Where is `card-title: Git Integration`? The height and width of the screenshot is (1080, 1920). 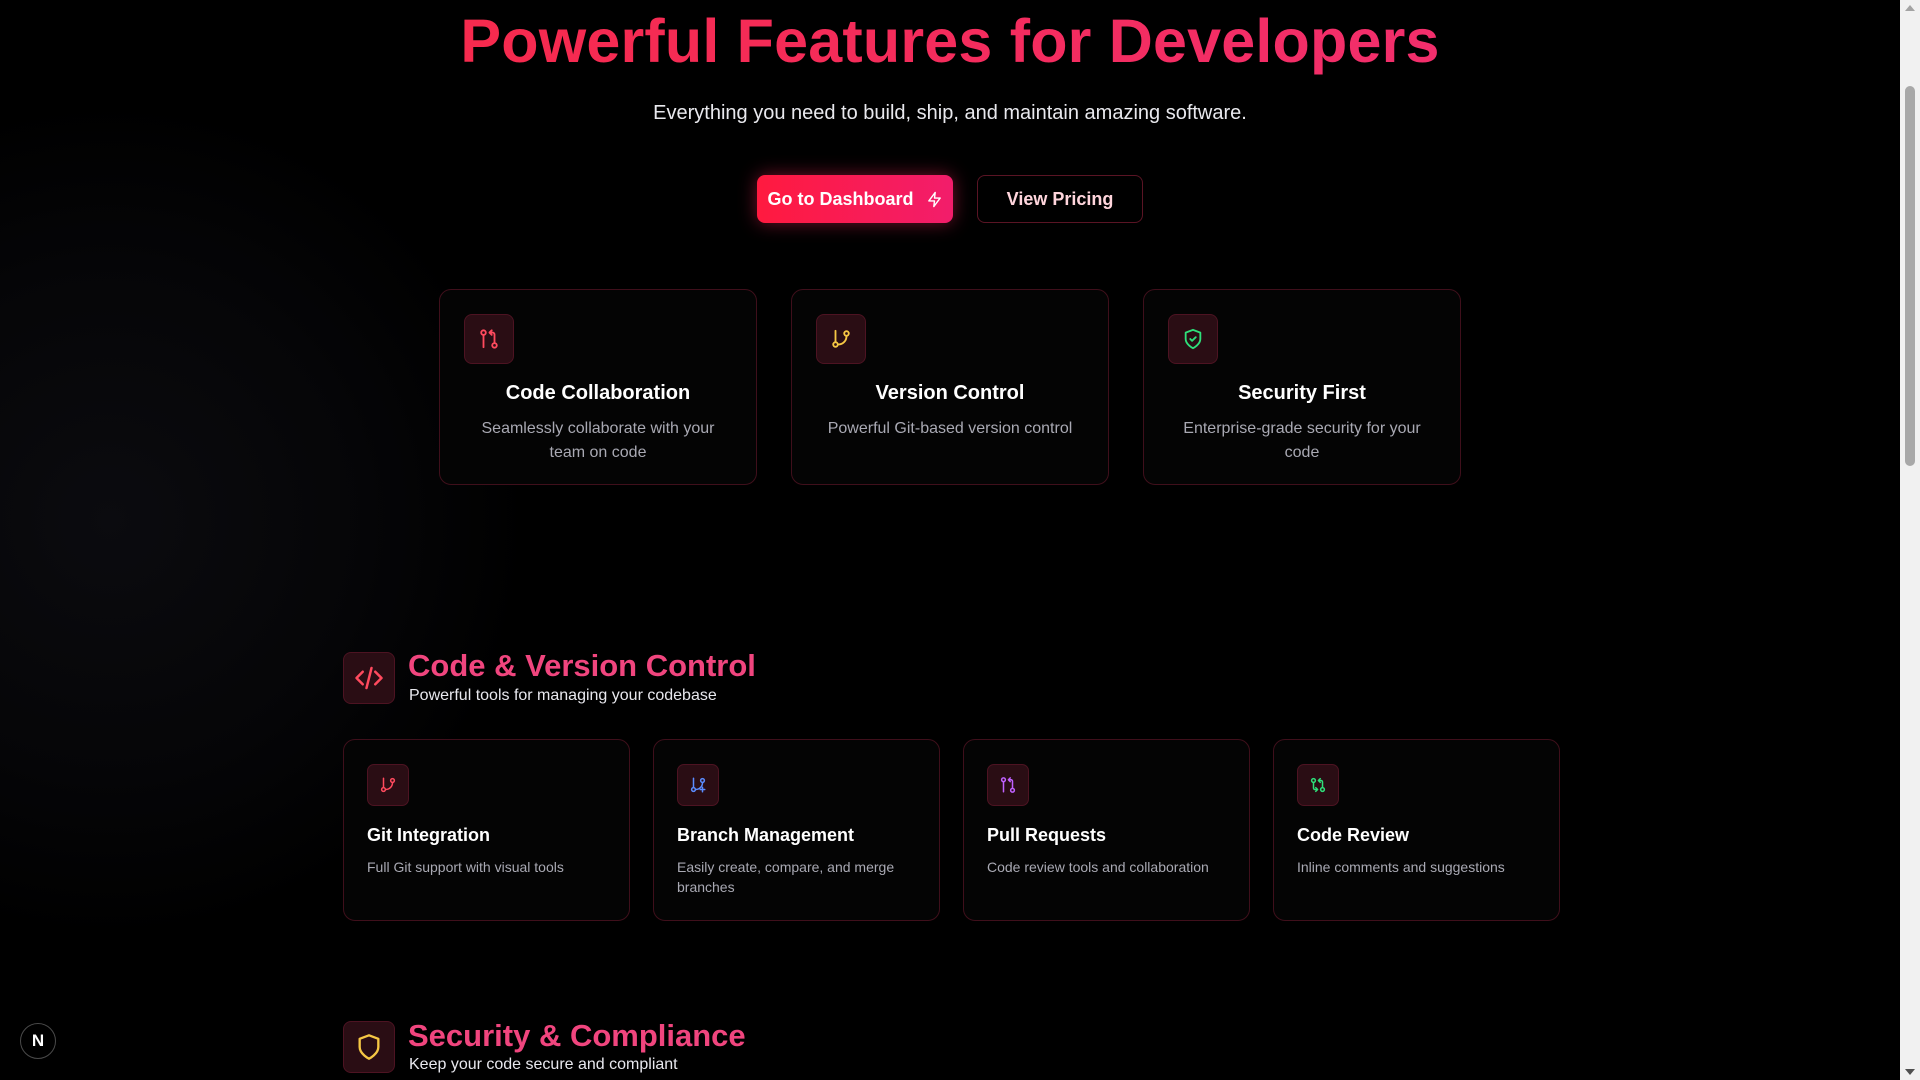
card-title: Git Integration is located at coordinates (428, 835).